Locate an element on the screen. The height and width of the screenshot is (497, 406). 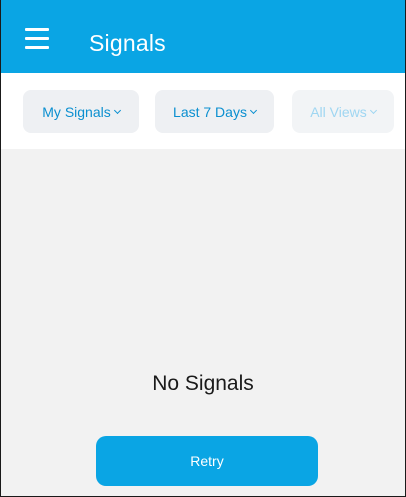
my-signals-filter: My Signals is located at coordinates (81, 111).